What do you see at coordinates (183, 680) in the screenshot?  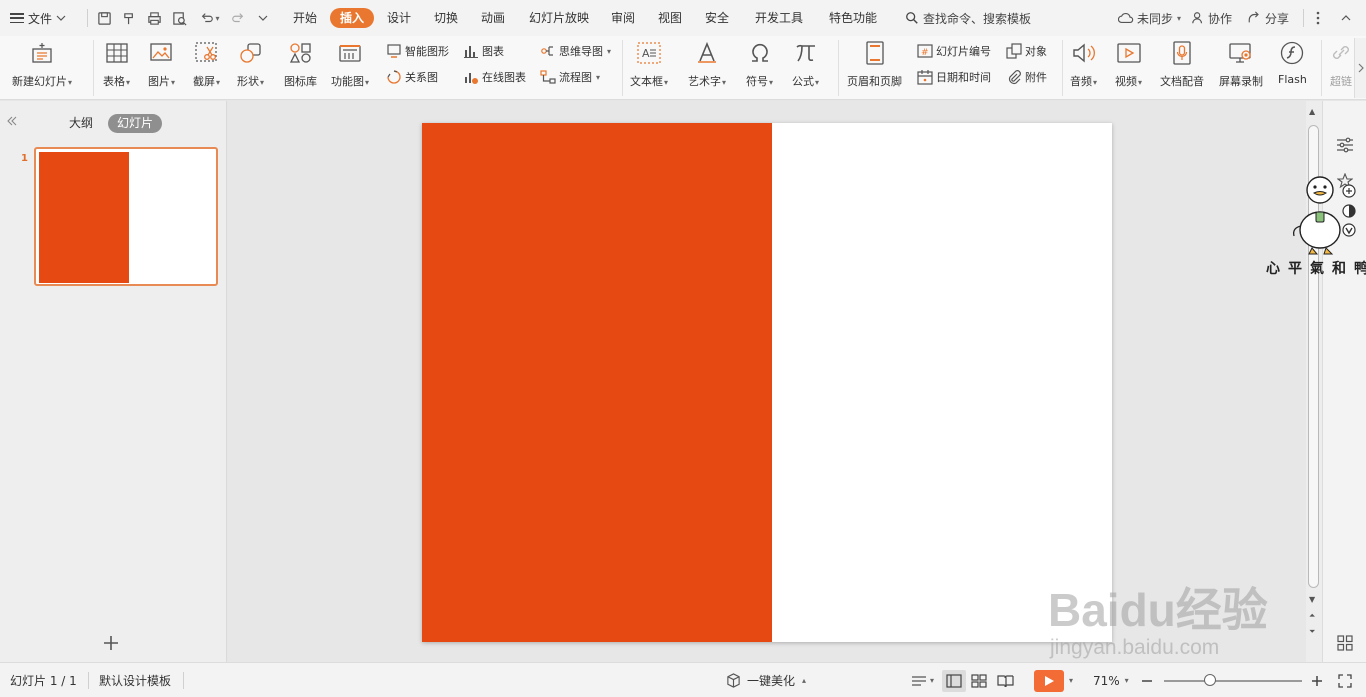 I see `status-divider` at bounding box center [183, 680].